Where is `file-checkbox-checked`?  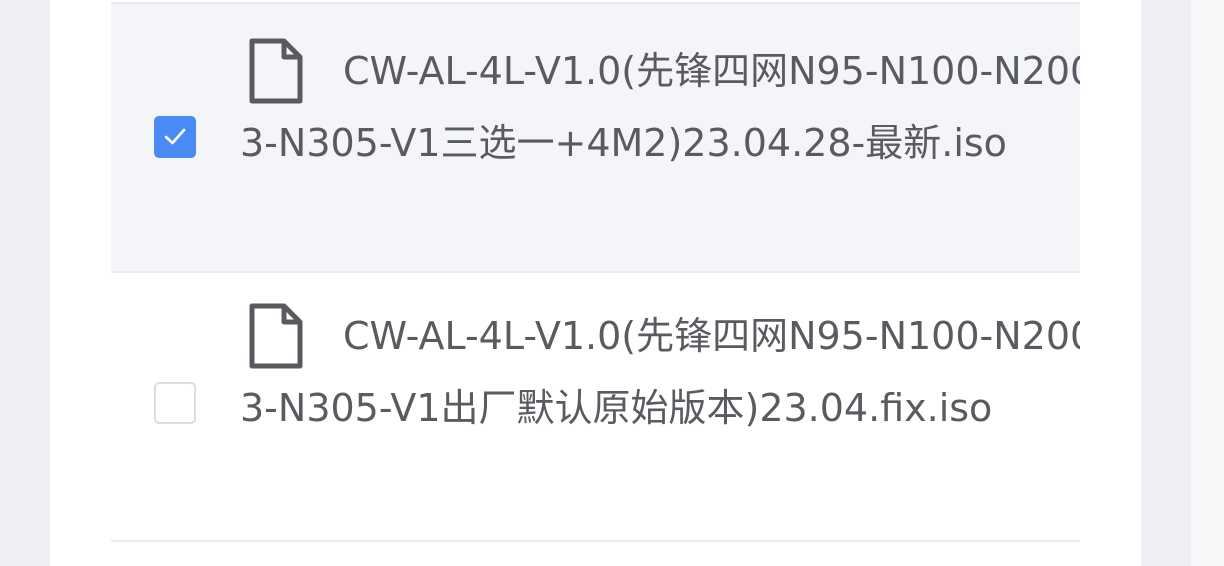
file-checkbox-checked is located at coordinates (175, 137).